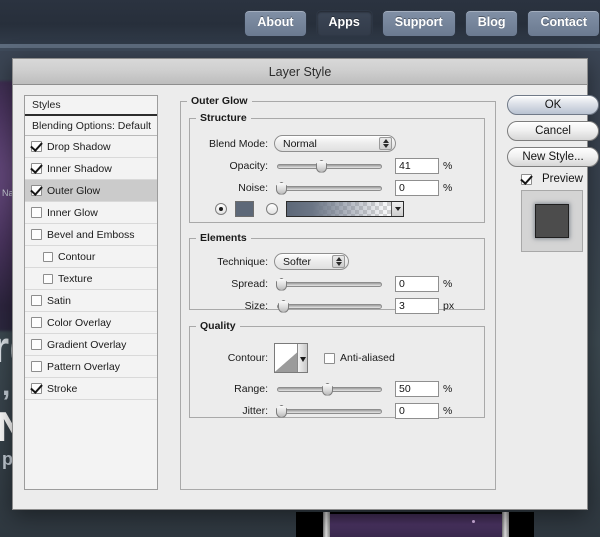  What do you see at coordinates (491, 23) in the screenshot?
I see `nav-link-blog: Blog` at bounding box center [491, 23].